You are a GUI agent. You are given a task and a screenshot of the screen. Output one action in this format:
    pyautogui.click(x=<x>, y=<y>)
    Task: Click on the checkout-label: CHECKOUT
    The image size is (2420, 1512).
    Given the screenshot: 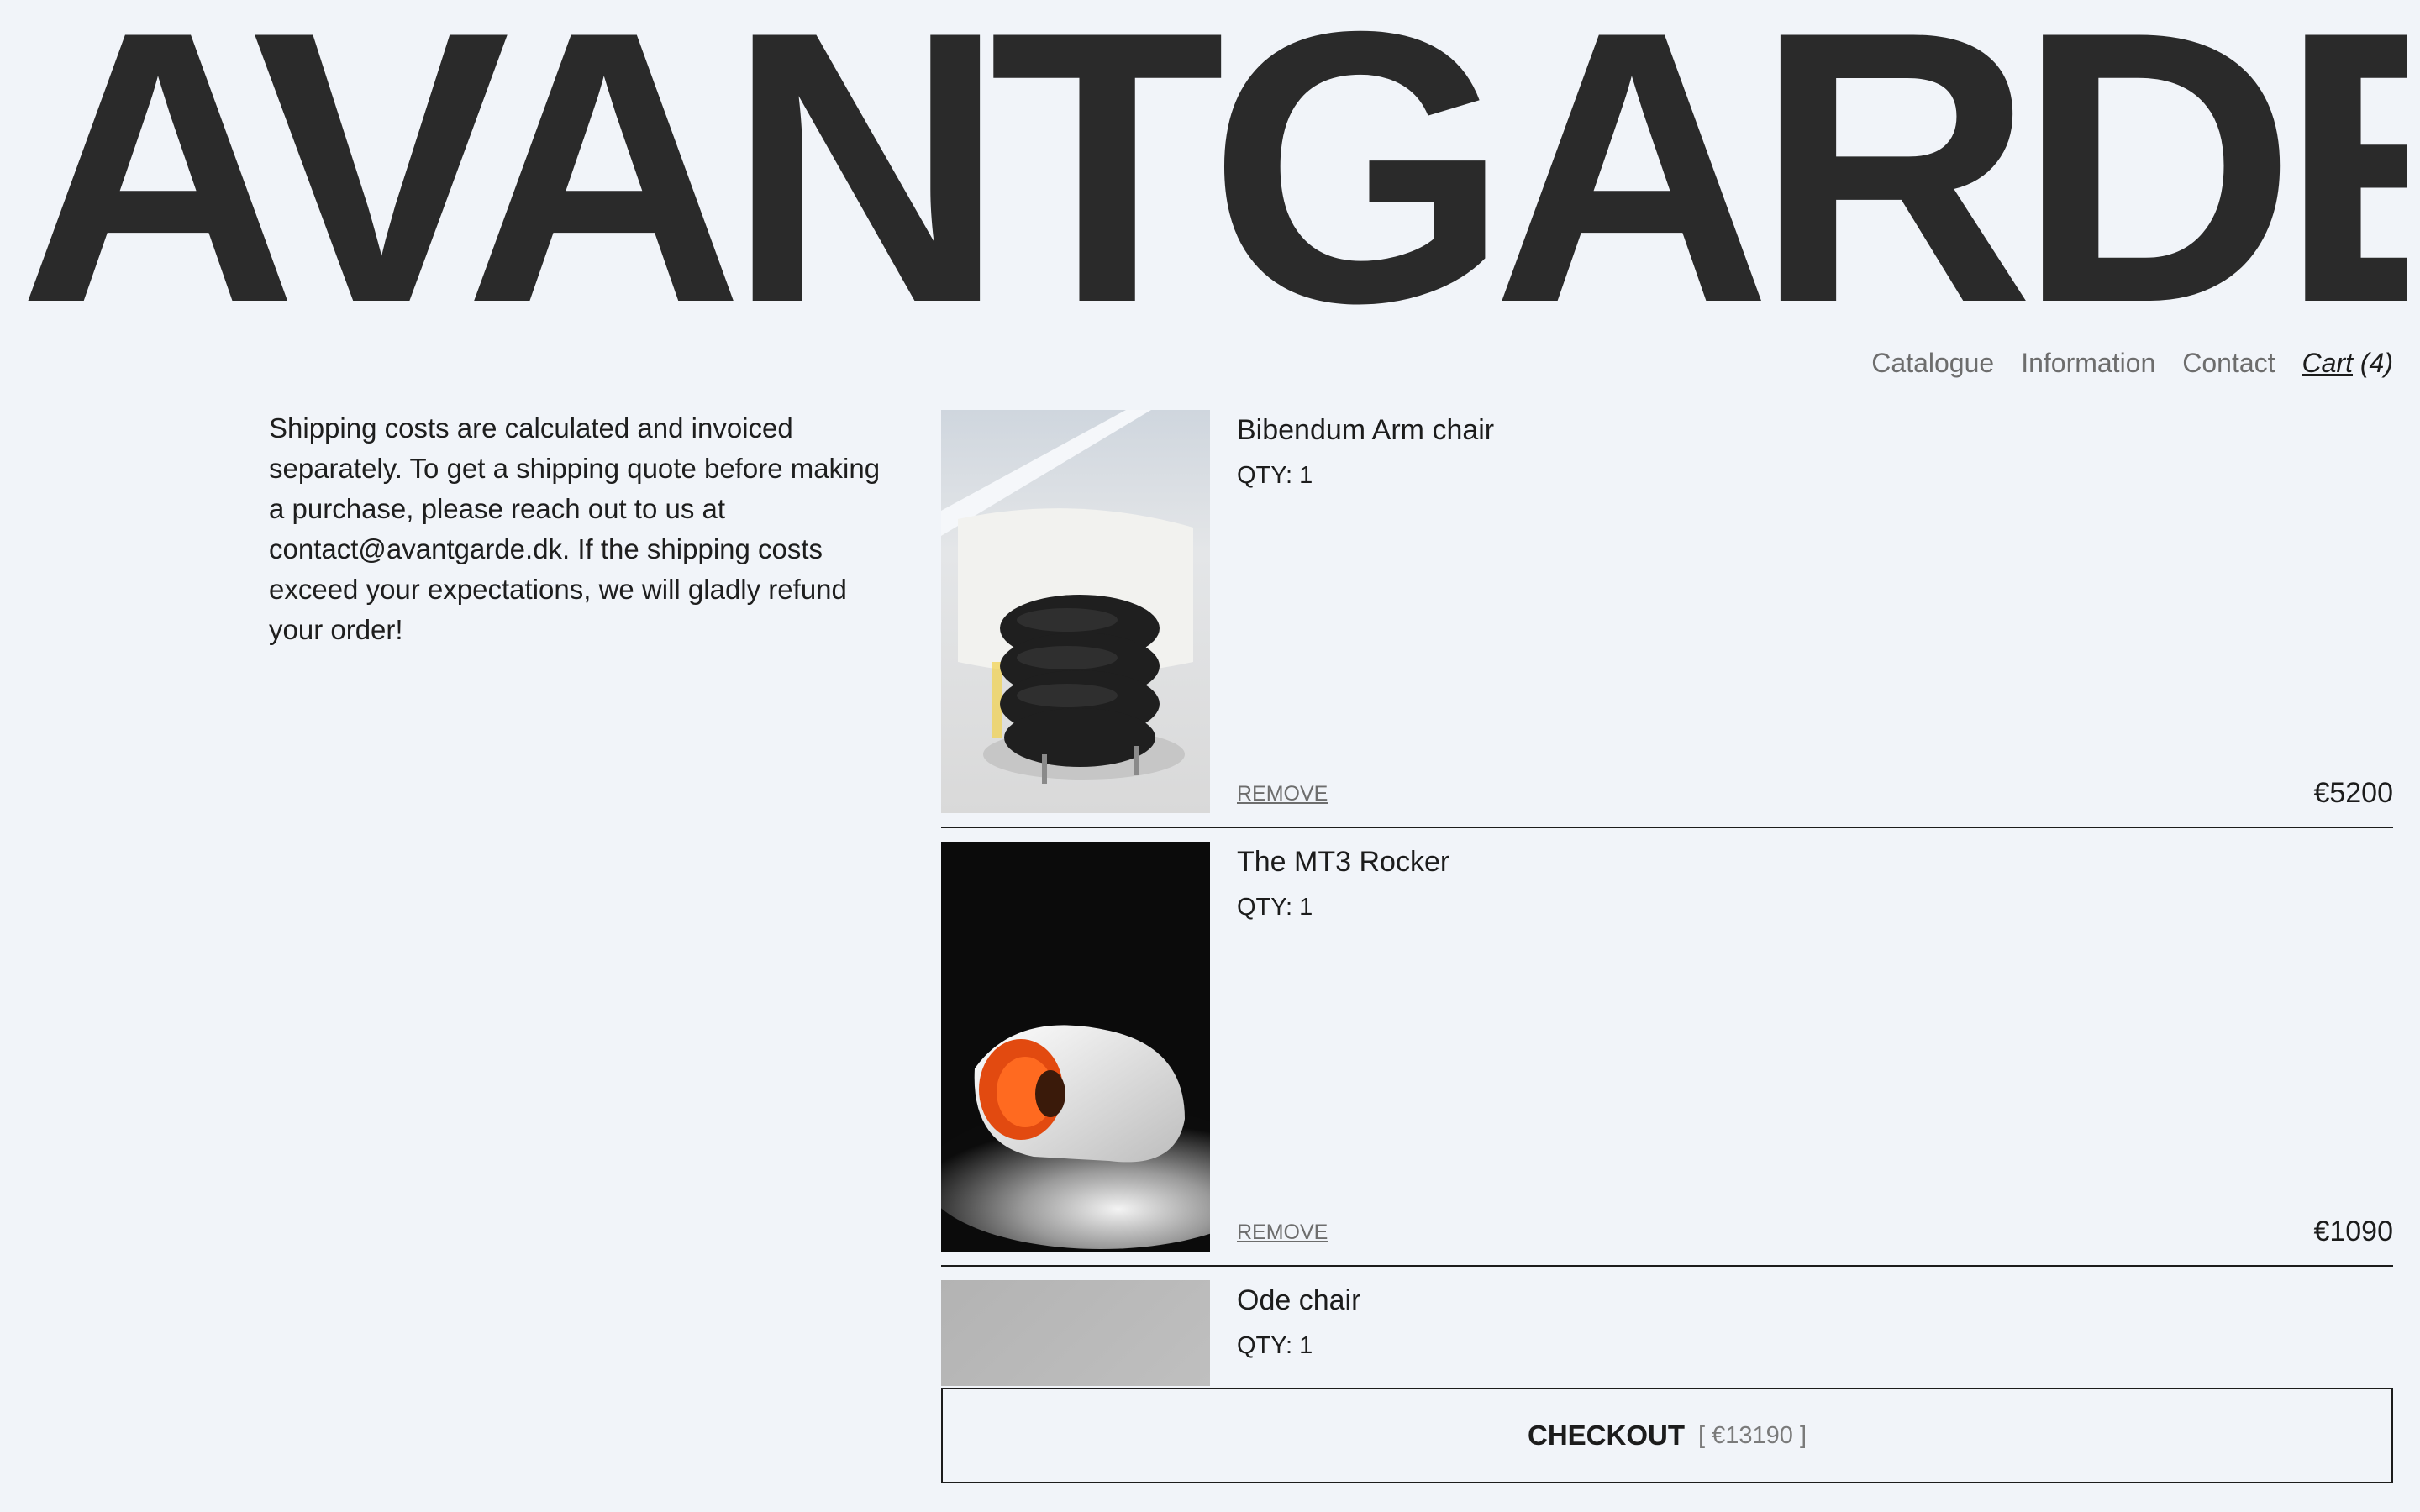 What is the action you would take?
    pyautogui.click(x=1606, y=1435)
    